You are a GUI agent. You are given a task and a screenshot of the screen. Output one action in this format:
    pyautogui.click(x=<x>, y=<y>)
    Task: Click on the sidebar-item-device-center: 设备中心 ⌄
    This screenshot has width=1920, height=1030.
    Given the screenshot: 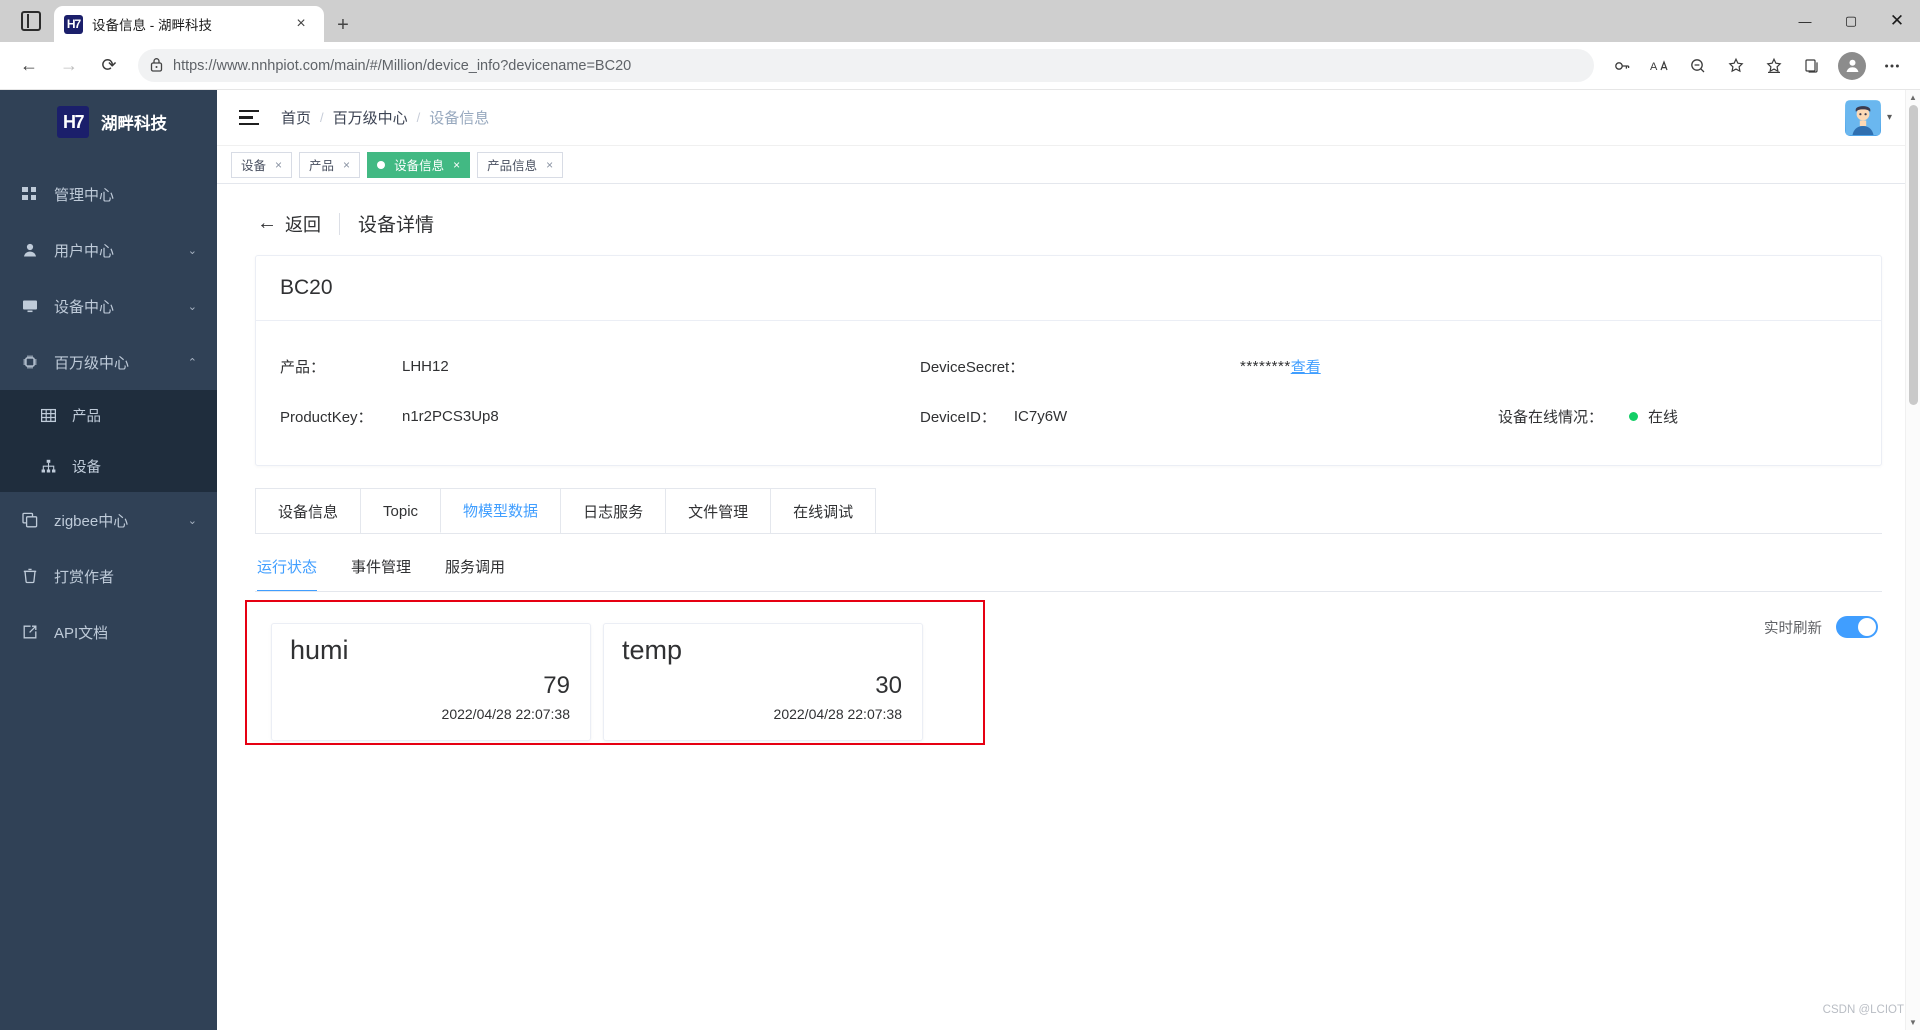 What is the action you would take?
    pyautogui.click(x=108, y=306)
    